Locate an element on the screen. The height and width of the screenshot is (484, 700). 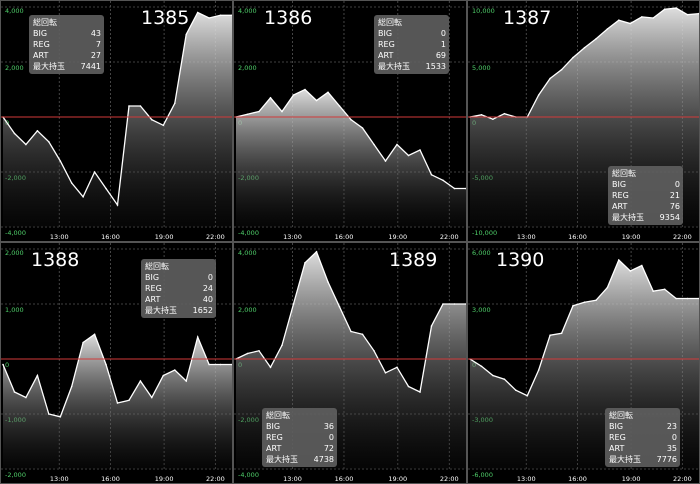
stats-row-art: ART 69 is located at coordinates (412, 55).